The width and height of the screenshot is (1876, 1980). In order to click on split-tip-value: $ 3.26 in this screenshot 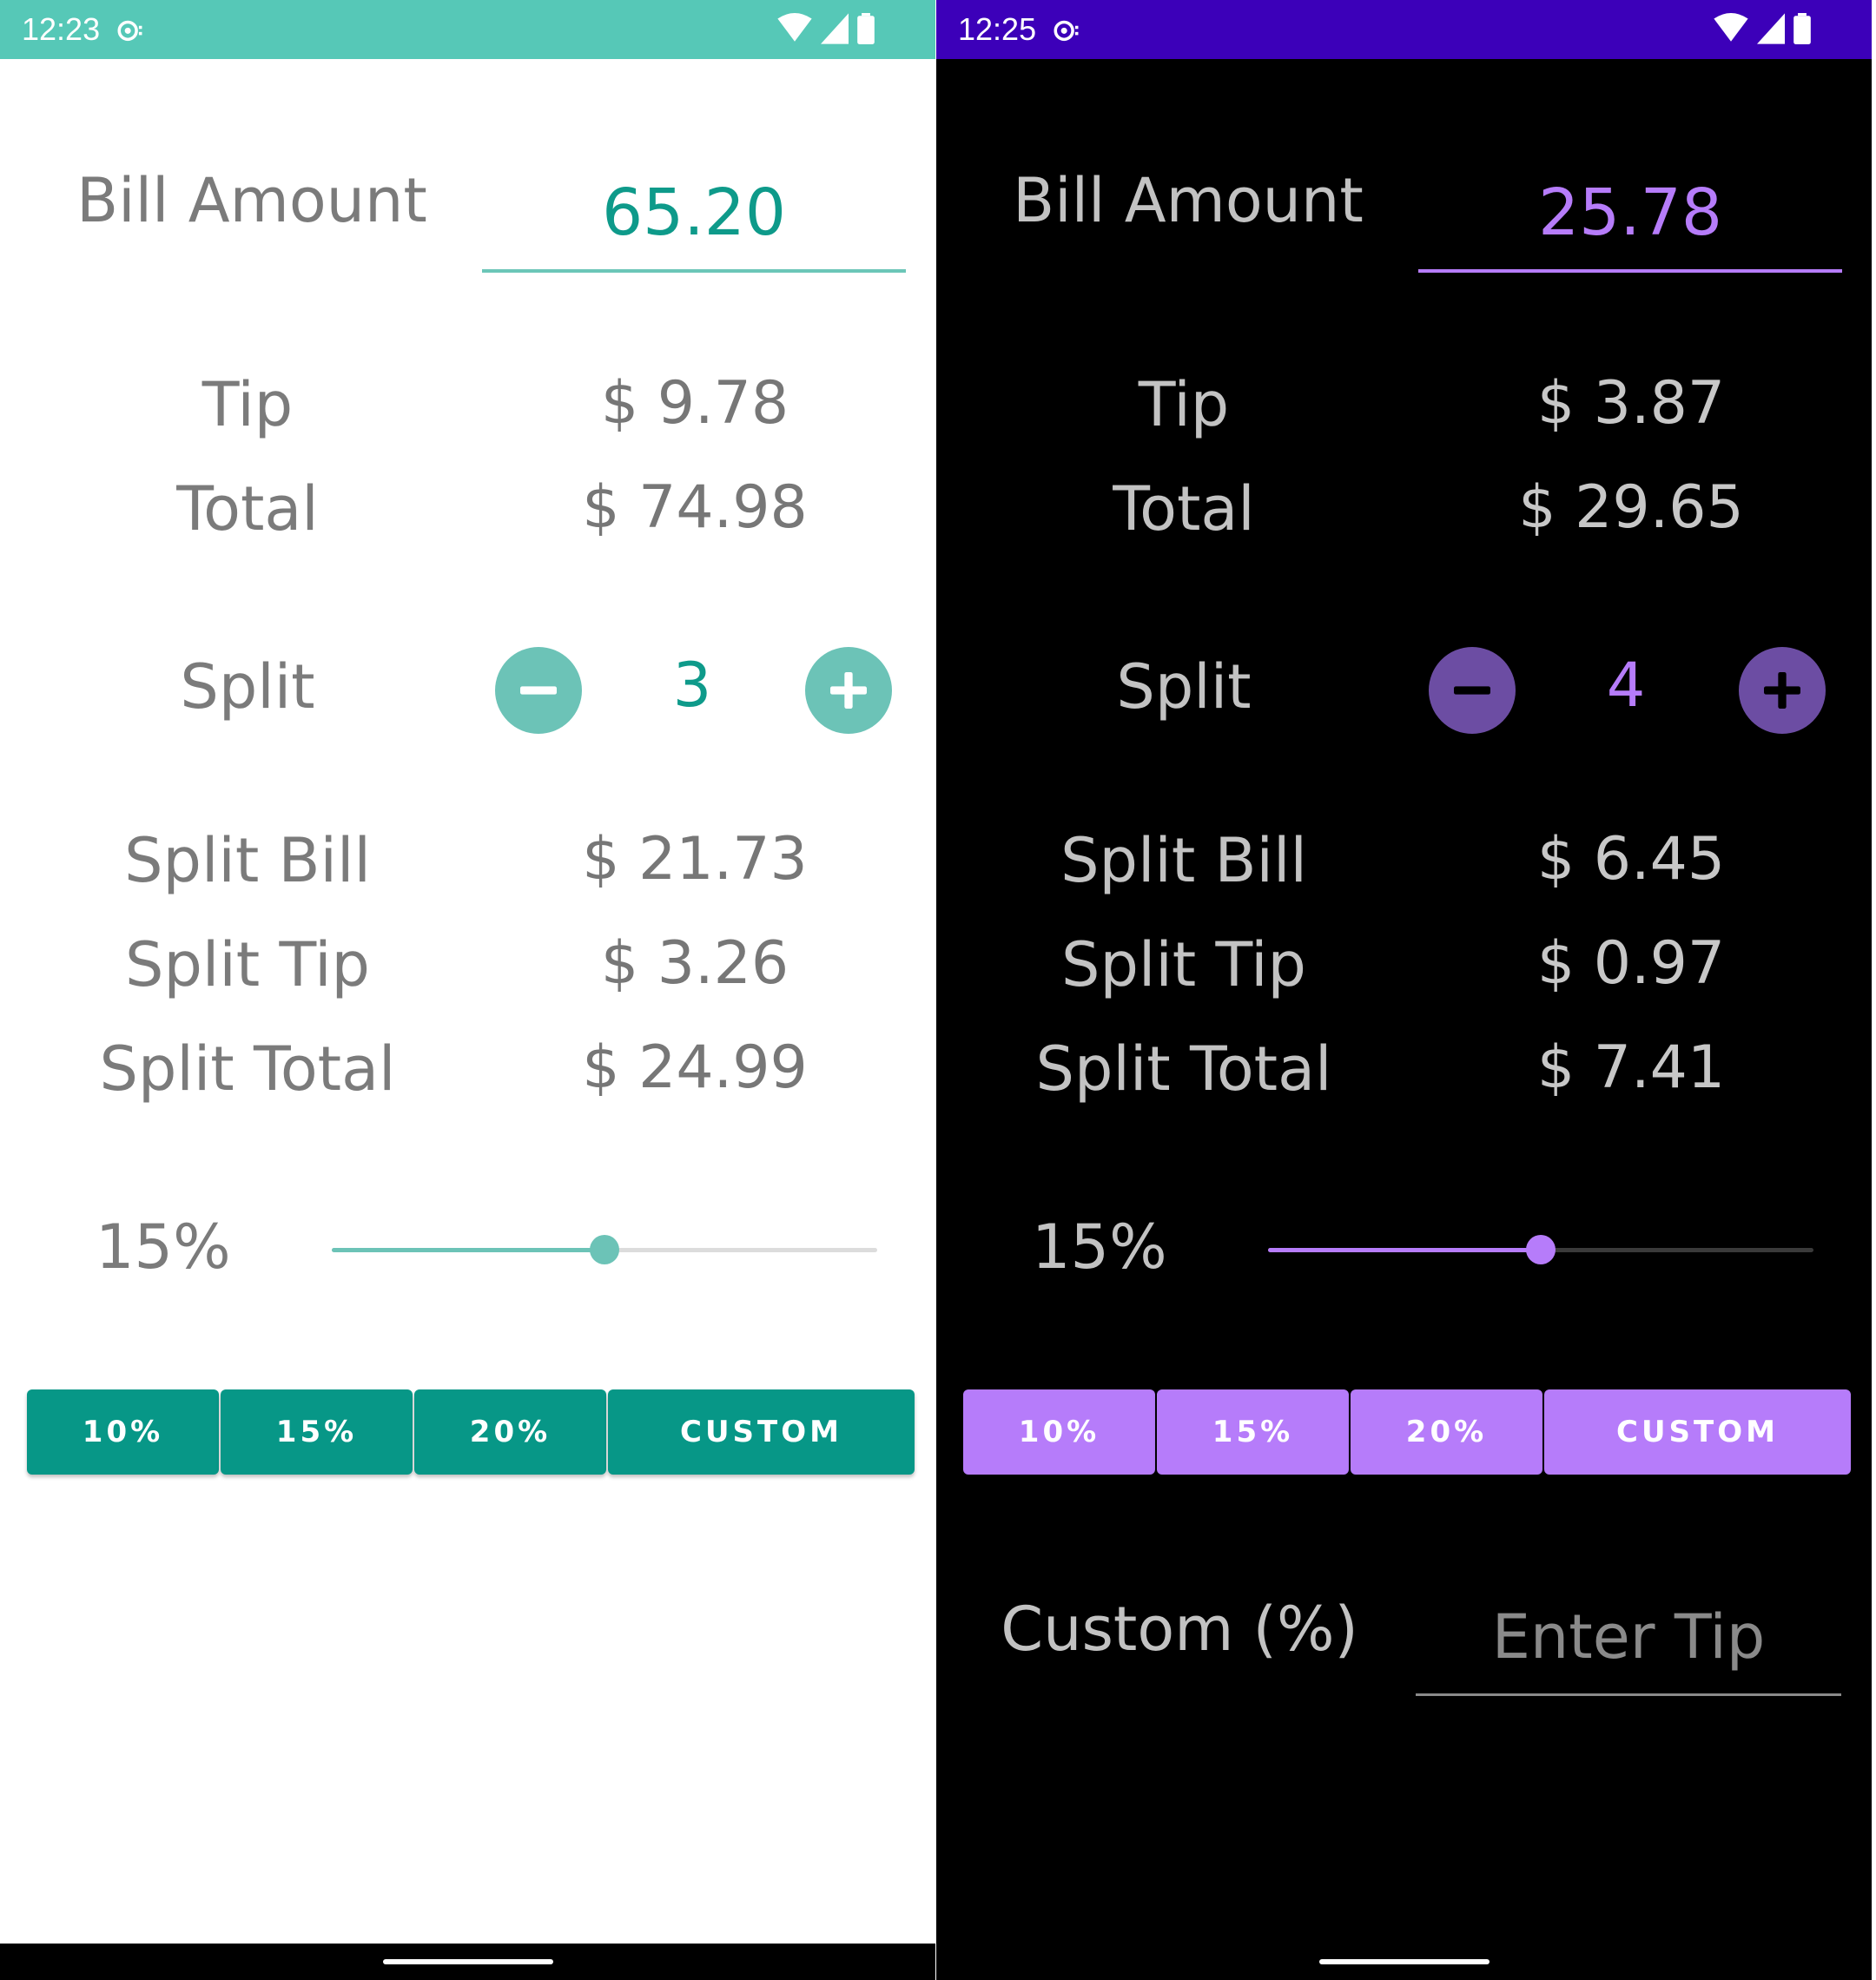, I will do `click(694, 963)`.